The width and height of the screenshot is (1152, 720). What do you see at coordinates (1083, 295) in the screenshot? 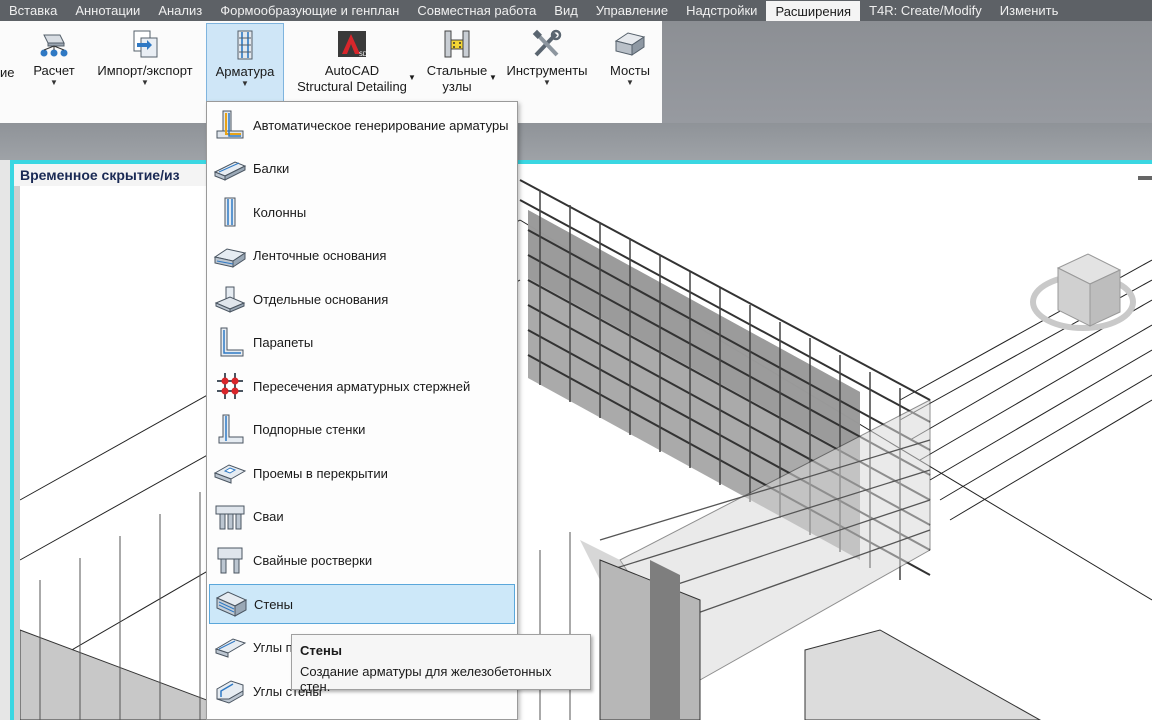
I see `viewcube-icon` at bounding box center [1083, 295].